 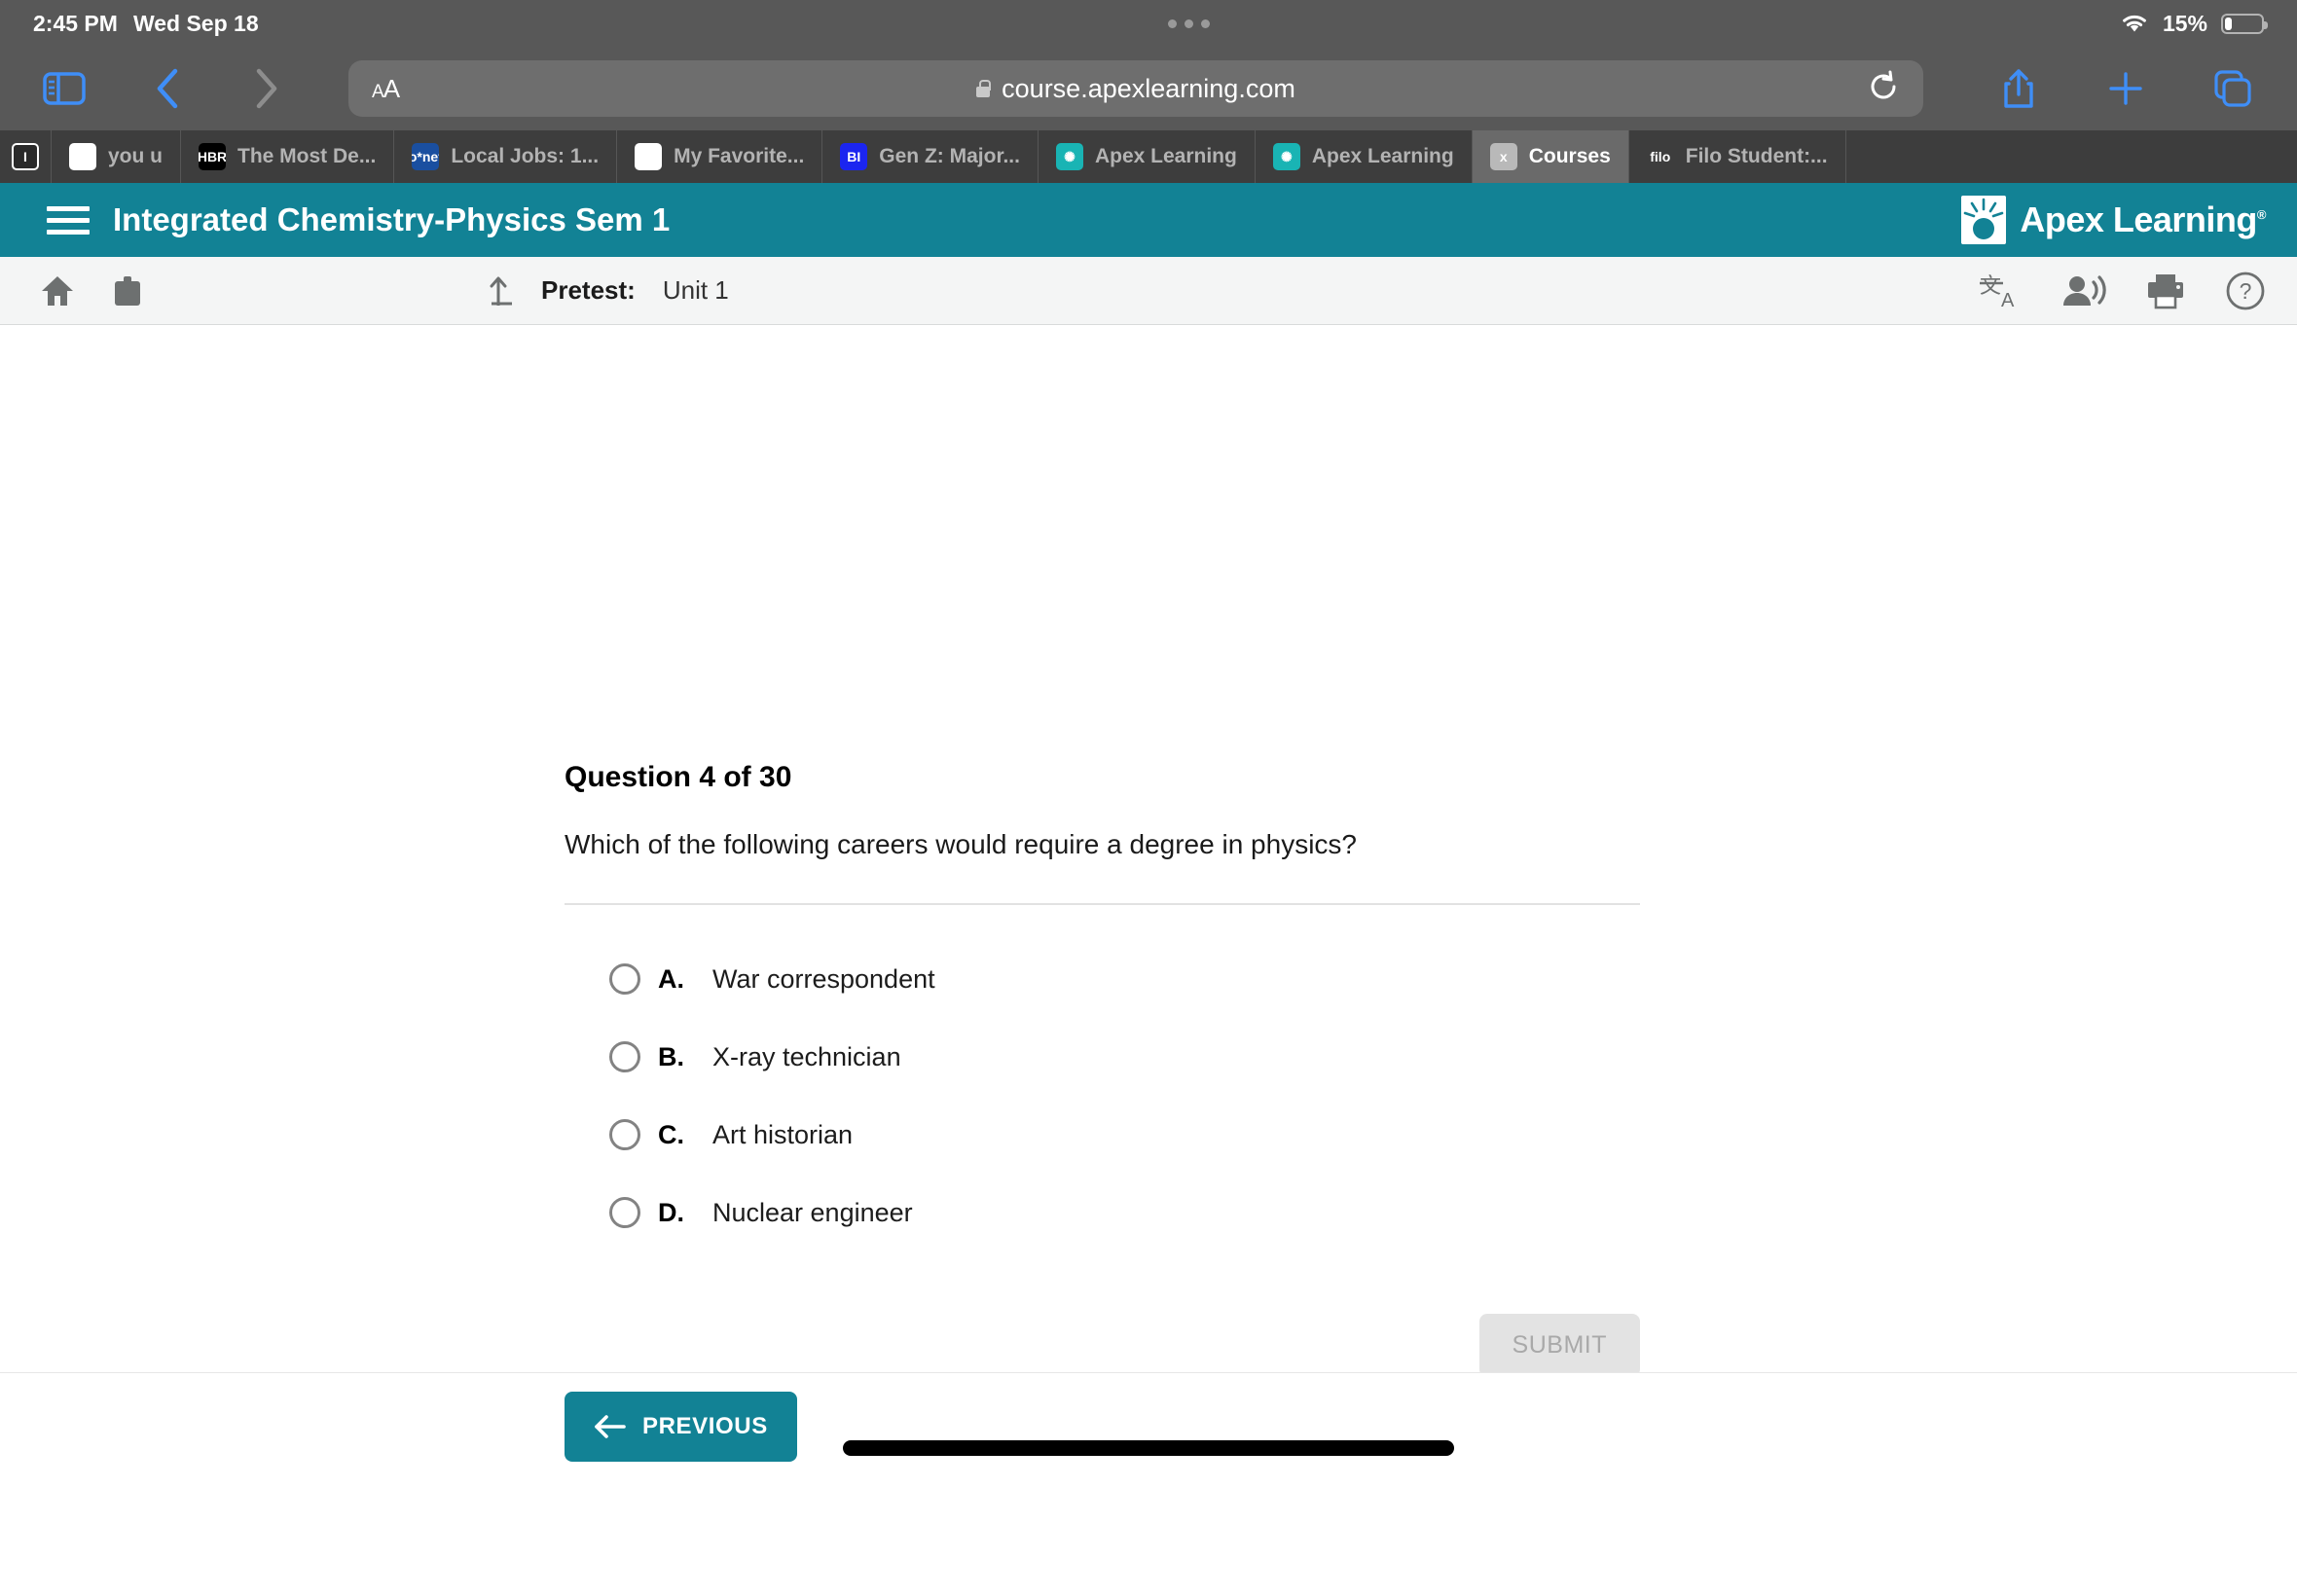 I want to click on answer-choice-letter: B., so click(x=671, y=1056).